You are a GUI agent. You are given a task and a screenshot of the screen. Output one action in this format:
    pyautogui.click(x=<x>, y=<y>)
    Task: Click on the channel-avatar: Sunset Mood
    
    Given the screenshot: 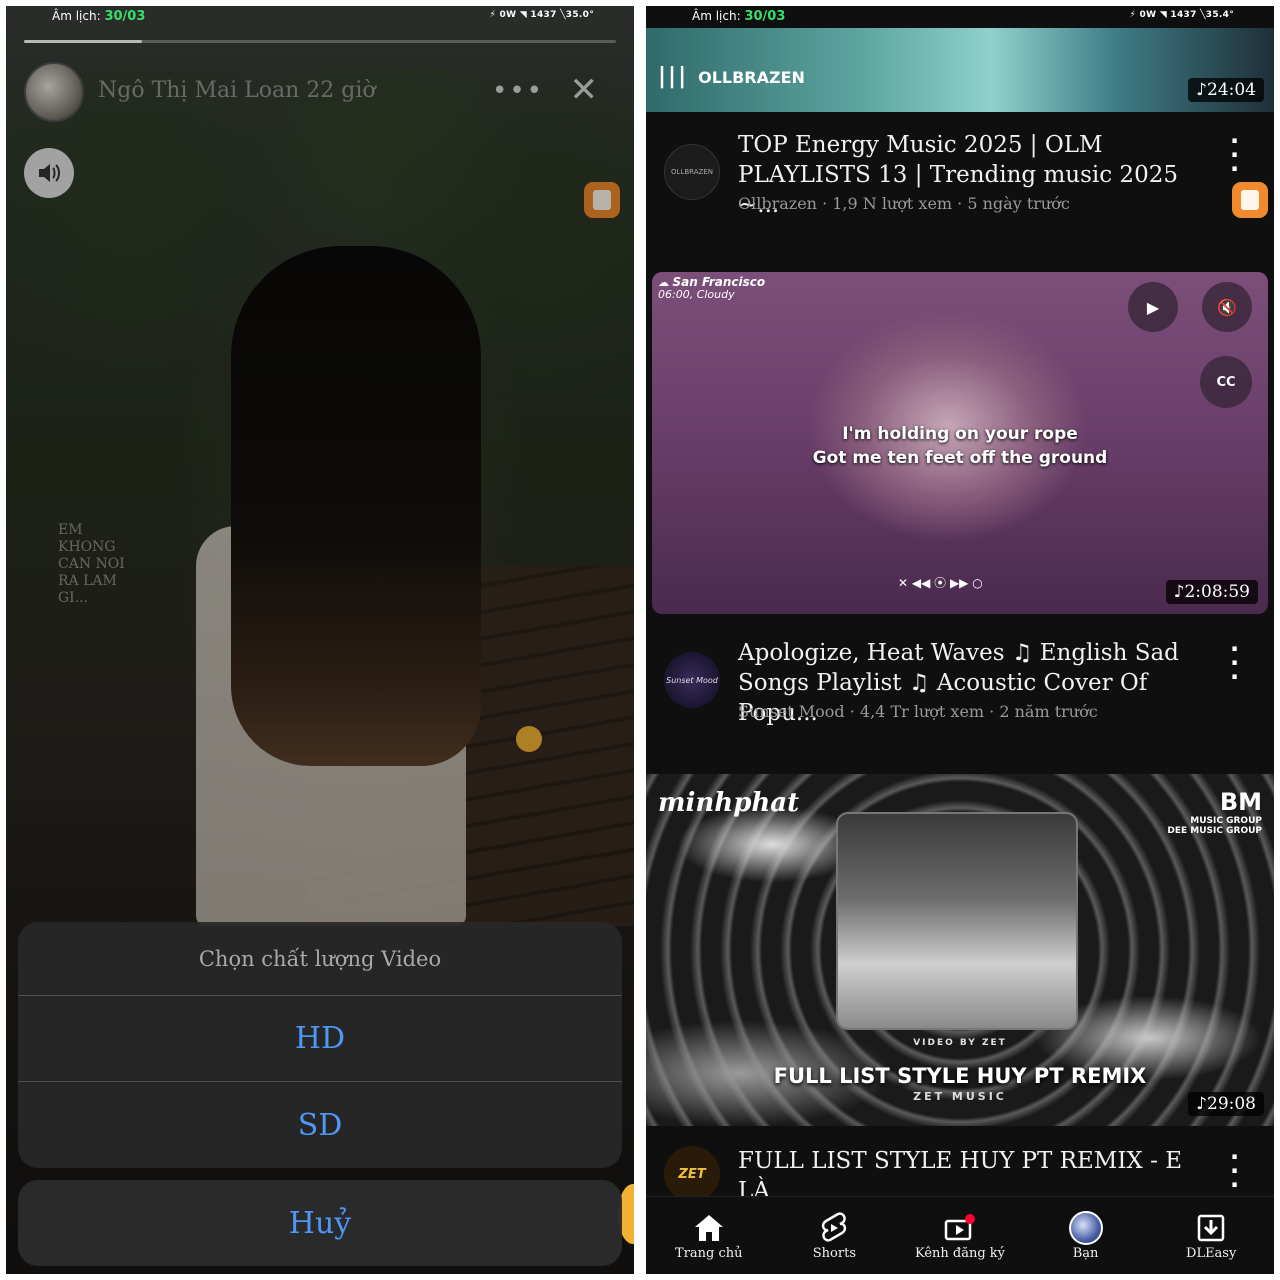 What is the action you would take?
    pyautogui.click(x=692, y=680)
    